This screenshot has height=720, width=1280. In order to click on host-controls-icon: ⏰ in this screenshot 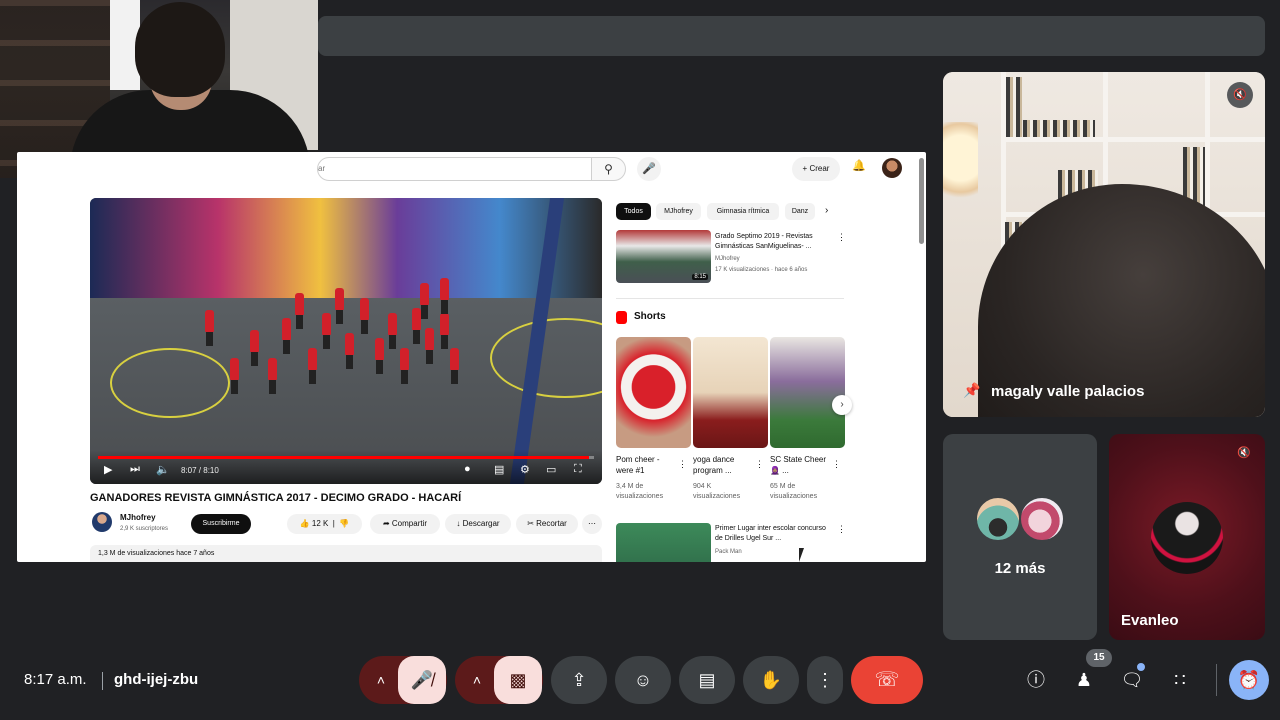, I will do `click(1249, 680)`.